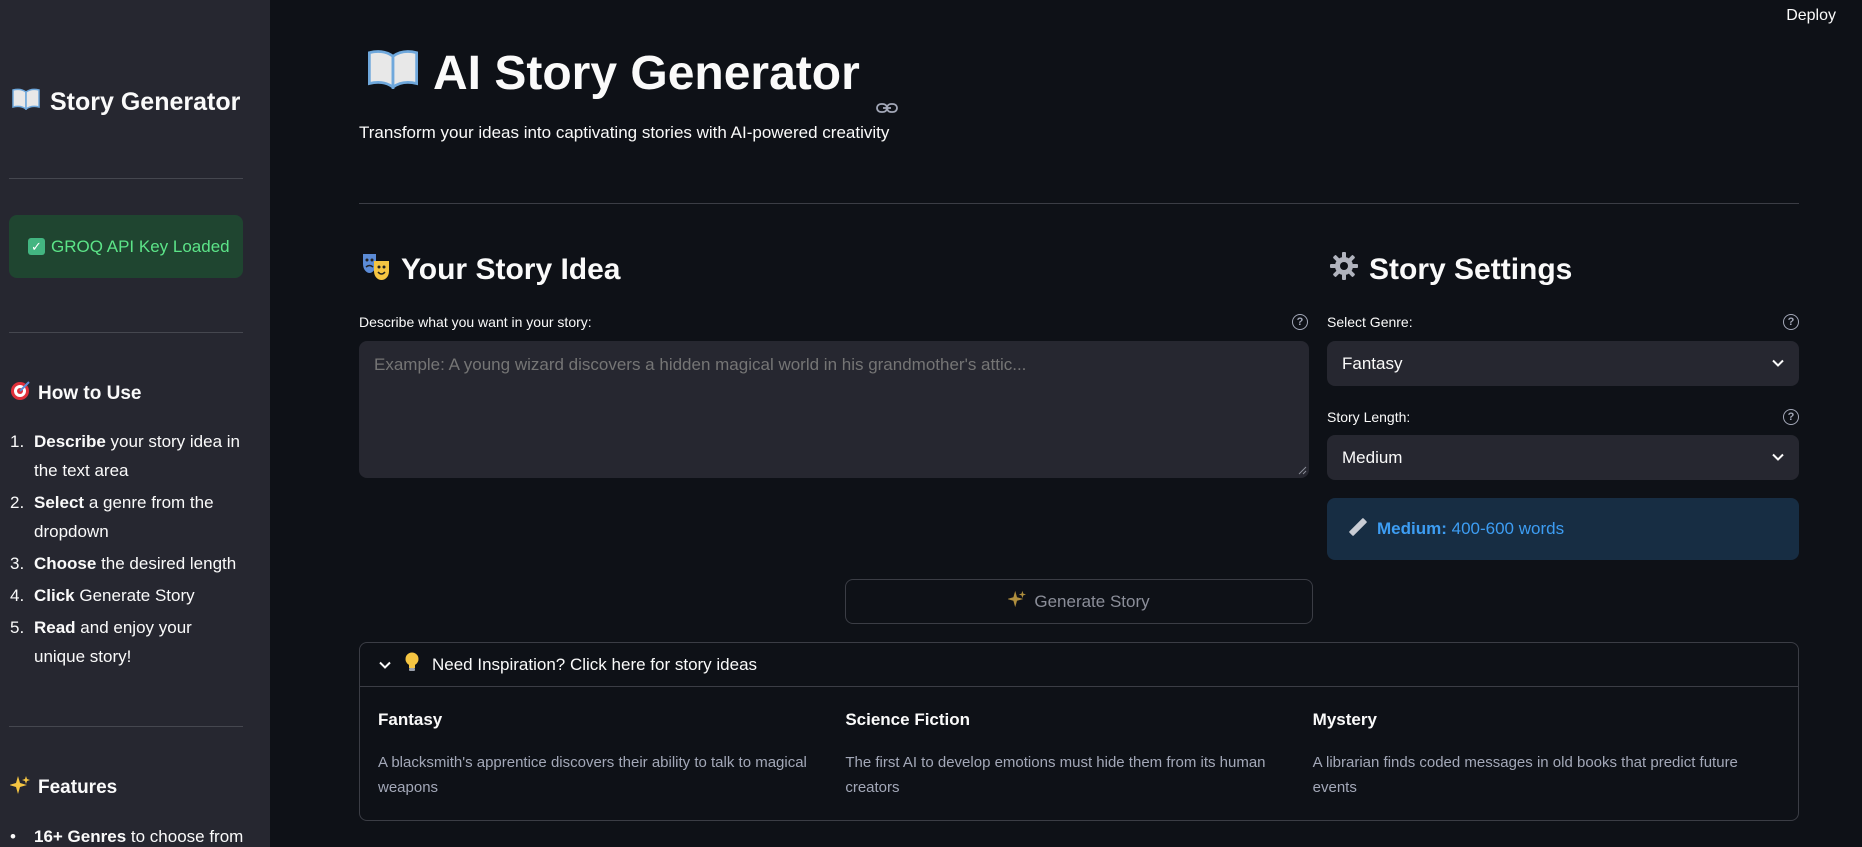 The height and width of the screenshot is (847, 1862). What do you see at coordinates (1563, 363) in the screenshot?
I see `genre-select: Fantasy` at bounding box center [1563, 363].